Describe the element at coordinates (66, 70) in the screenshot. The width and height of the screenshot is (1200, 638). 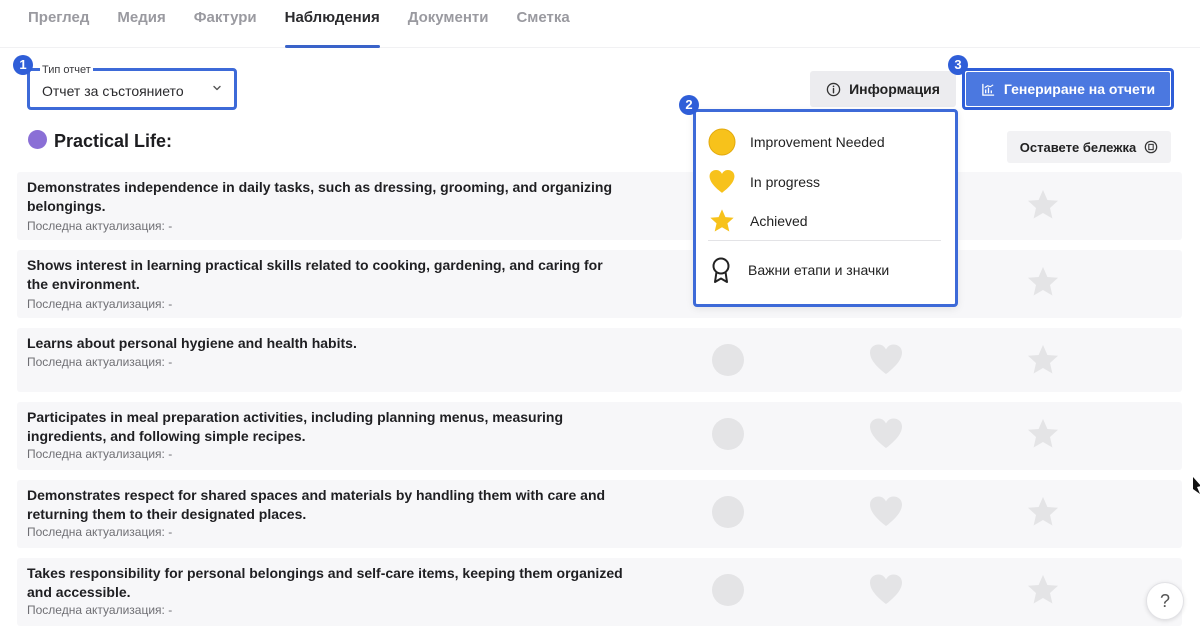
I see `report-type-label: Тип отчет` at that location.